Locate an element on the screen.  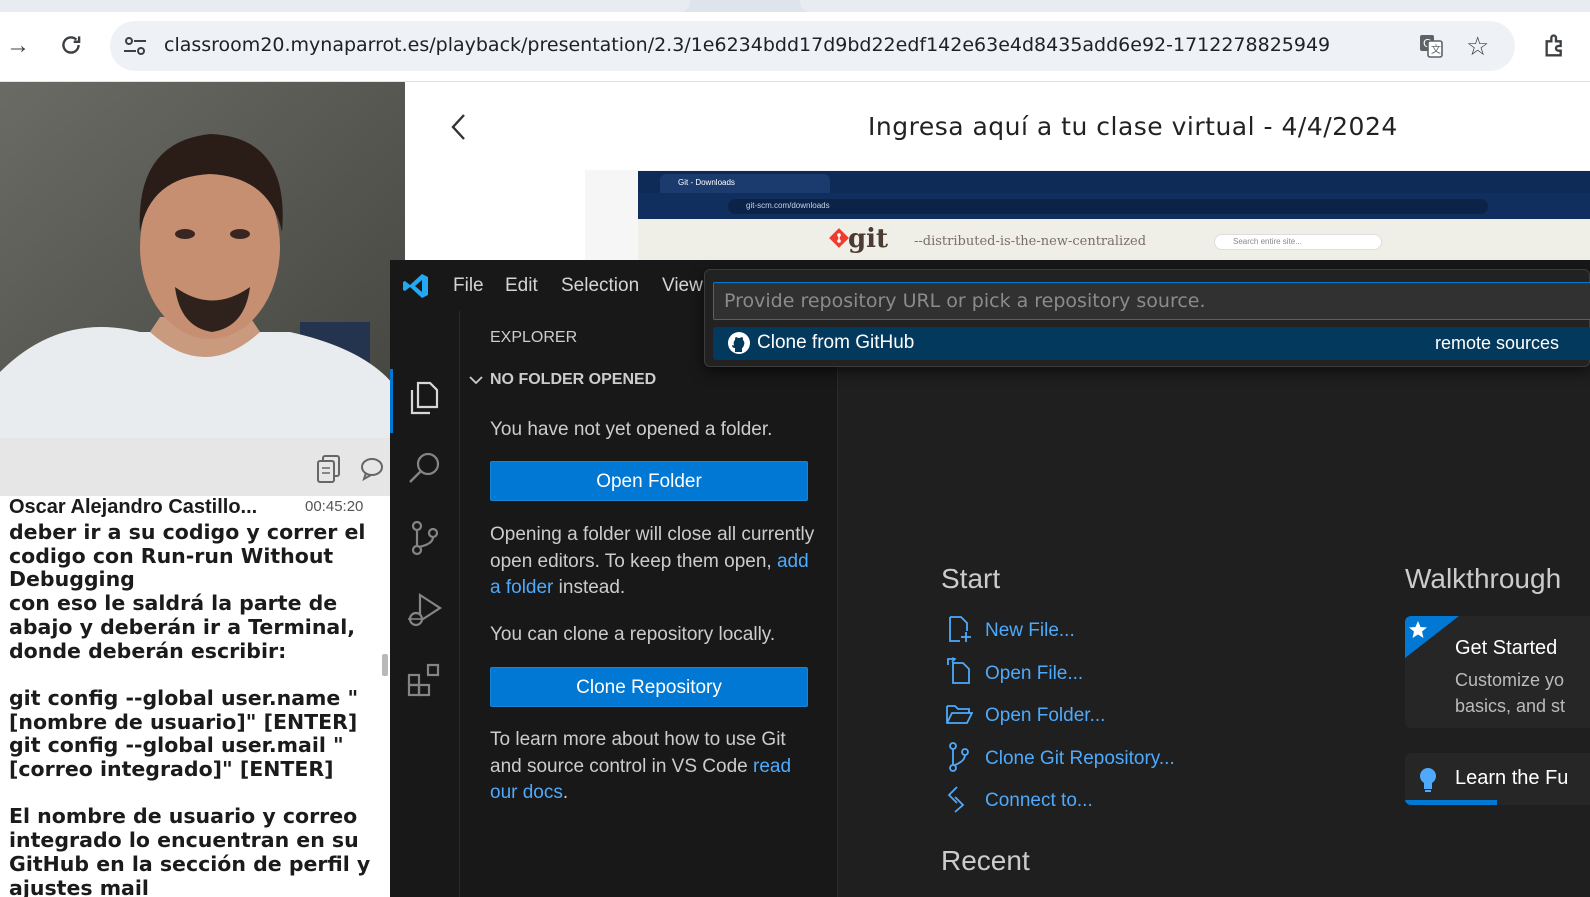
menu-edit: Edit is located at coordinates (521, 286).